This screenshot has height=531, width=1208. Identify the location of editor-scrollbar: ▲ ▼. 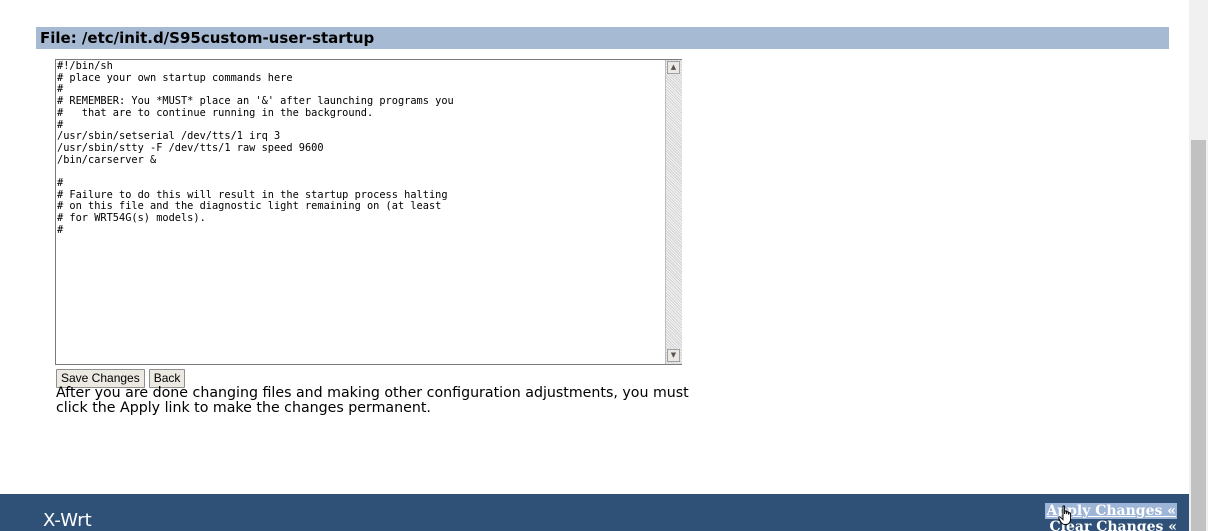
(673, 212).